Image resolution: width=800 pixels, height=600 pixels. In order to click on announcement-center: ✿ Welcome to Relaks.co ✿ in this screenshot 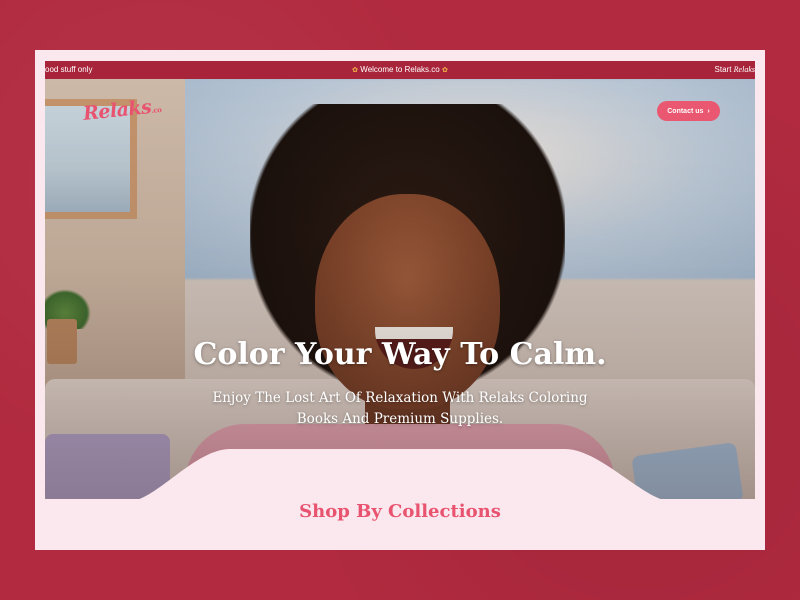, I will do `click(400, 69)`.